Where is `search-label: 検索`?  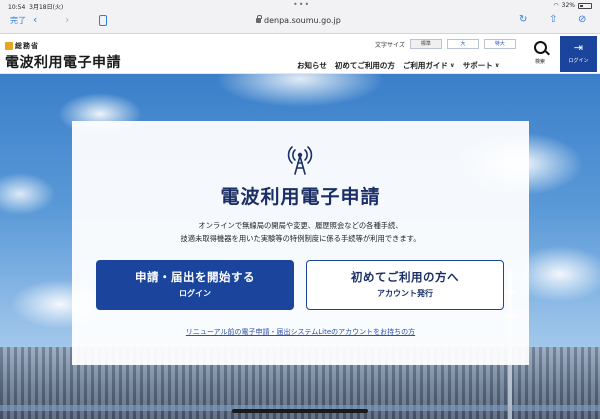 search-label: 検索 is located at coordinates (539, 62).